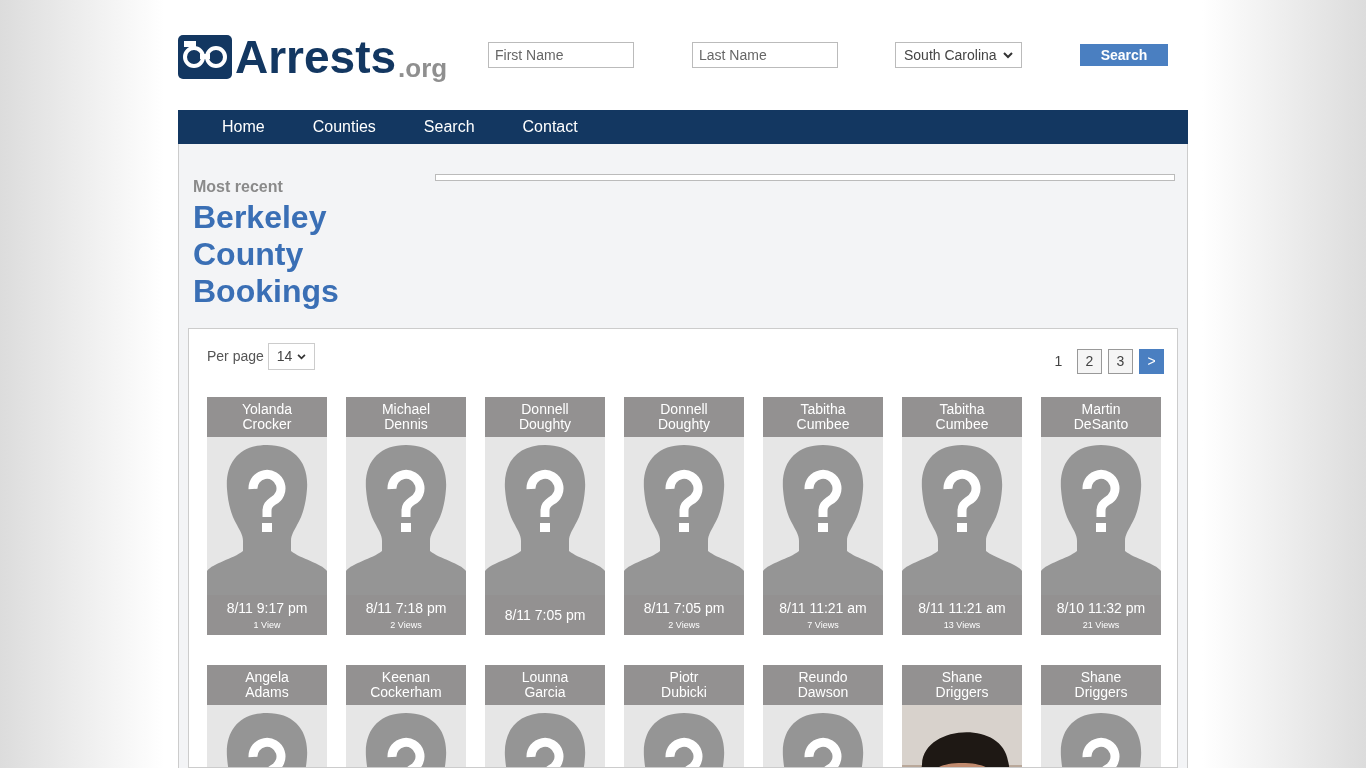 Image resolution: width=1366 pixels, height=768 pixels. Describe the element at coordinates (423, 68) in the screenshot. I see `logo-suffix: .org` at that location.